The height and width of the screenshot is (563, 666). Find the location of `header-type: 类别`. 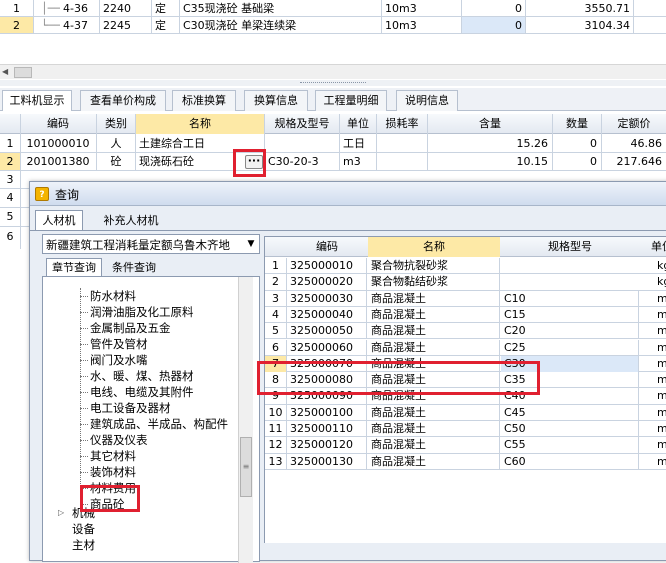

header-type: 类别 is located at coordinates (116, 124).